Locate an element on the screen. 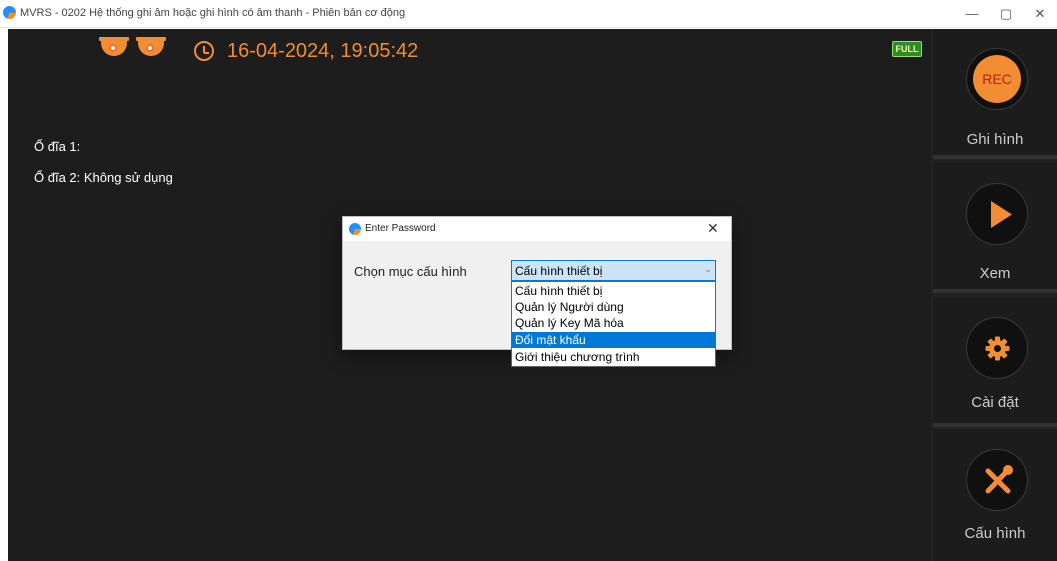 This screenshot has height=561, width=1057. configuration-button: Cấu hình is located at coordinates (995, 495).